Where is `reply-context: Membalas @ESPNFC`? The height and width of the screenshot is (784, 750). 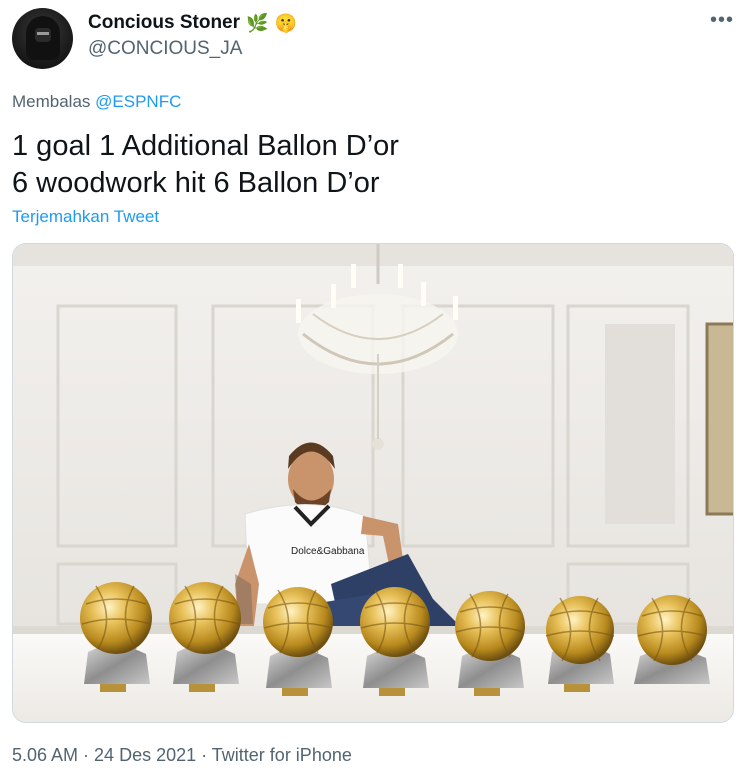
reply-context: Membalas @ESPNFC is located at coordinates (96, 102).